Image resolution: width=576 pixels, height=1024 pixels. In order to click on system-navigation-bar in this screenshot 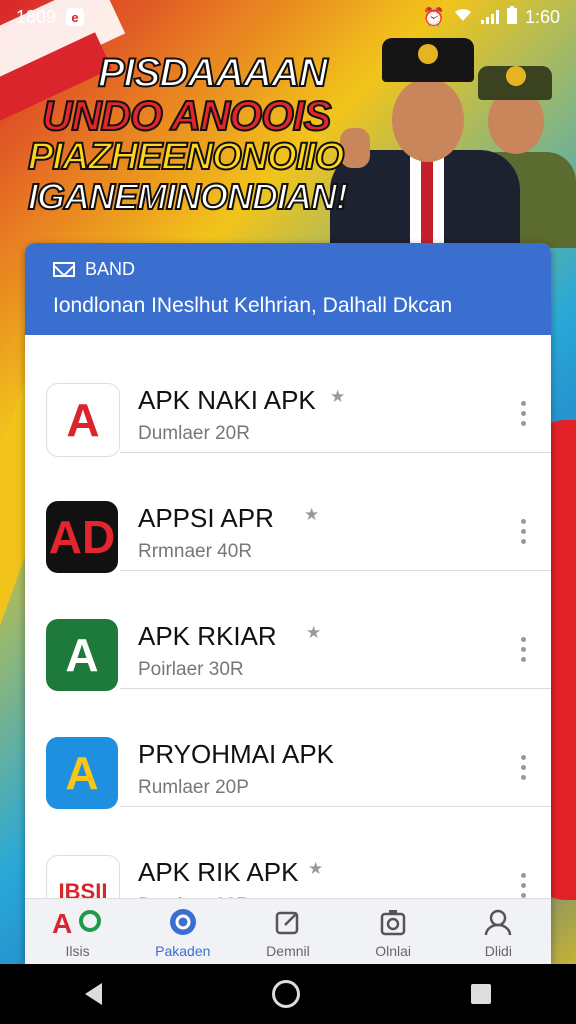, I will do `click(288, 994)`.